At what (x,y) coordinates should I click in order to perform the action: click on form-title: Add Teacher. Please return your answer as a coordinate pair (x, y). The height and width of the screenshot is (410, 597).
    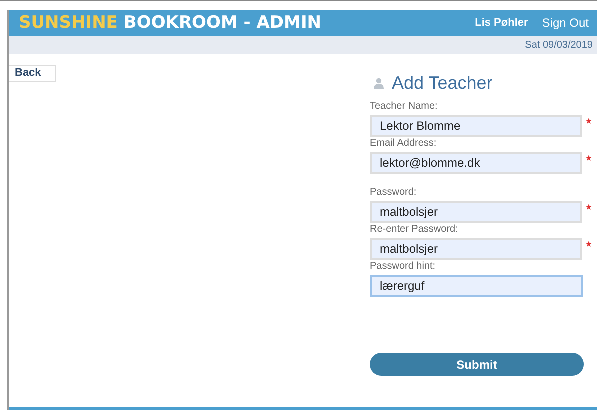
    Looking at the image, I should click on (442, 83).